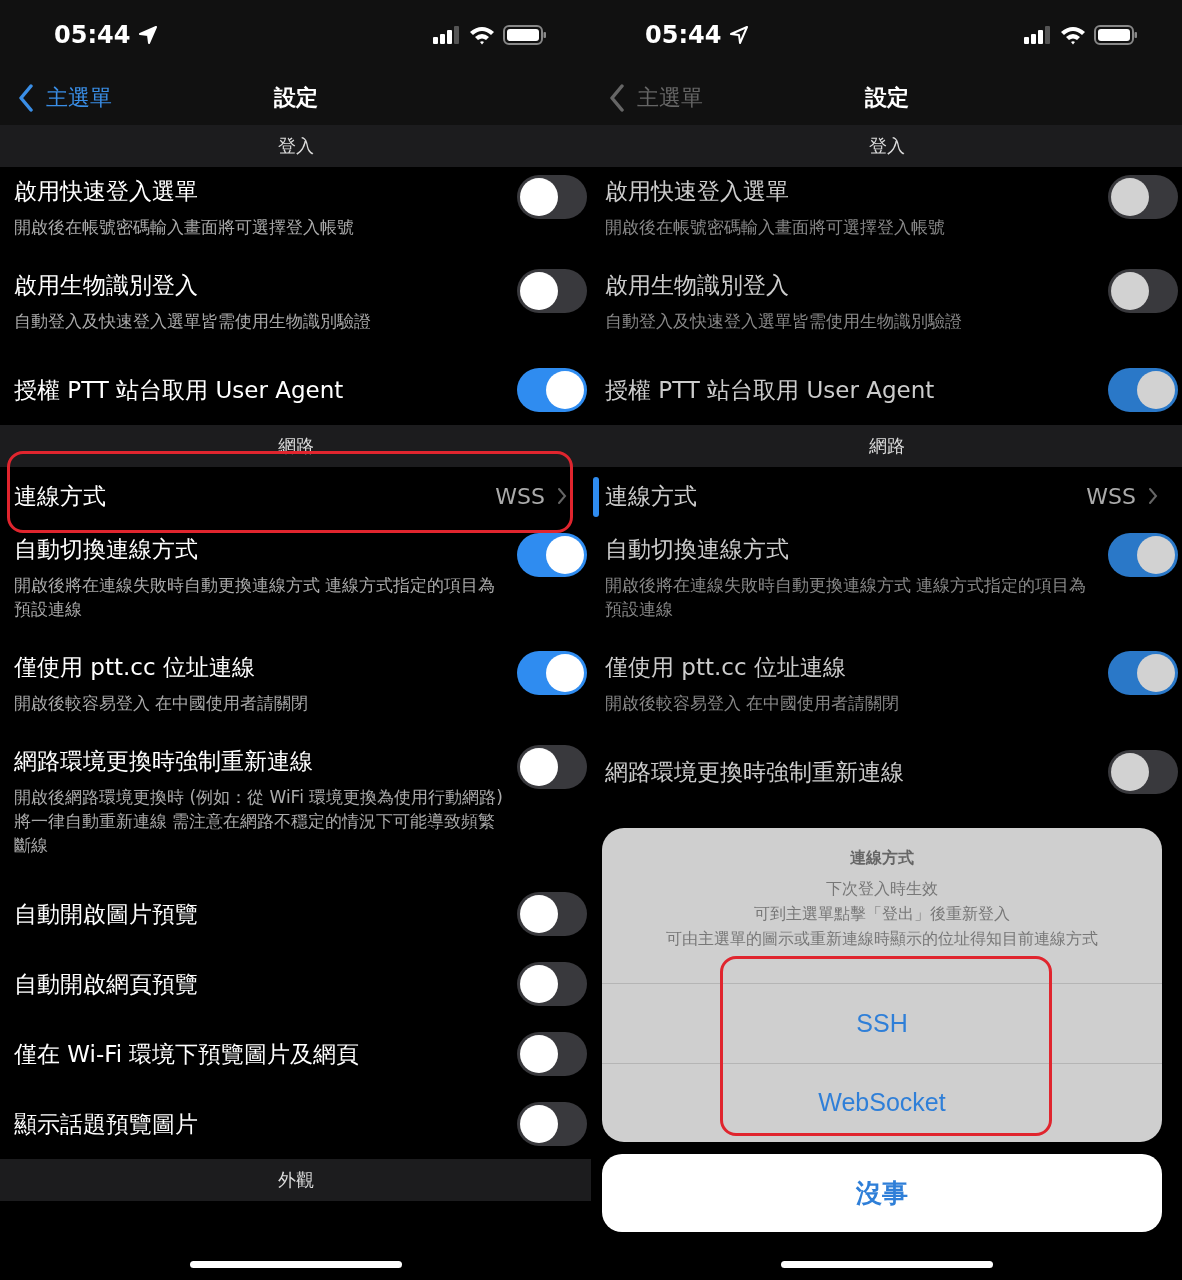 The height and width of the screenshot is (1280, 1182). I want to click on sheet-title: 連線方式, so click(882, 858).